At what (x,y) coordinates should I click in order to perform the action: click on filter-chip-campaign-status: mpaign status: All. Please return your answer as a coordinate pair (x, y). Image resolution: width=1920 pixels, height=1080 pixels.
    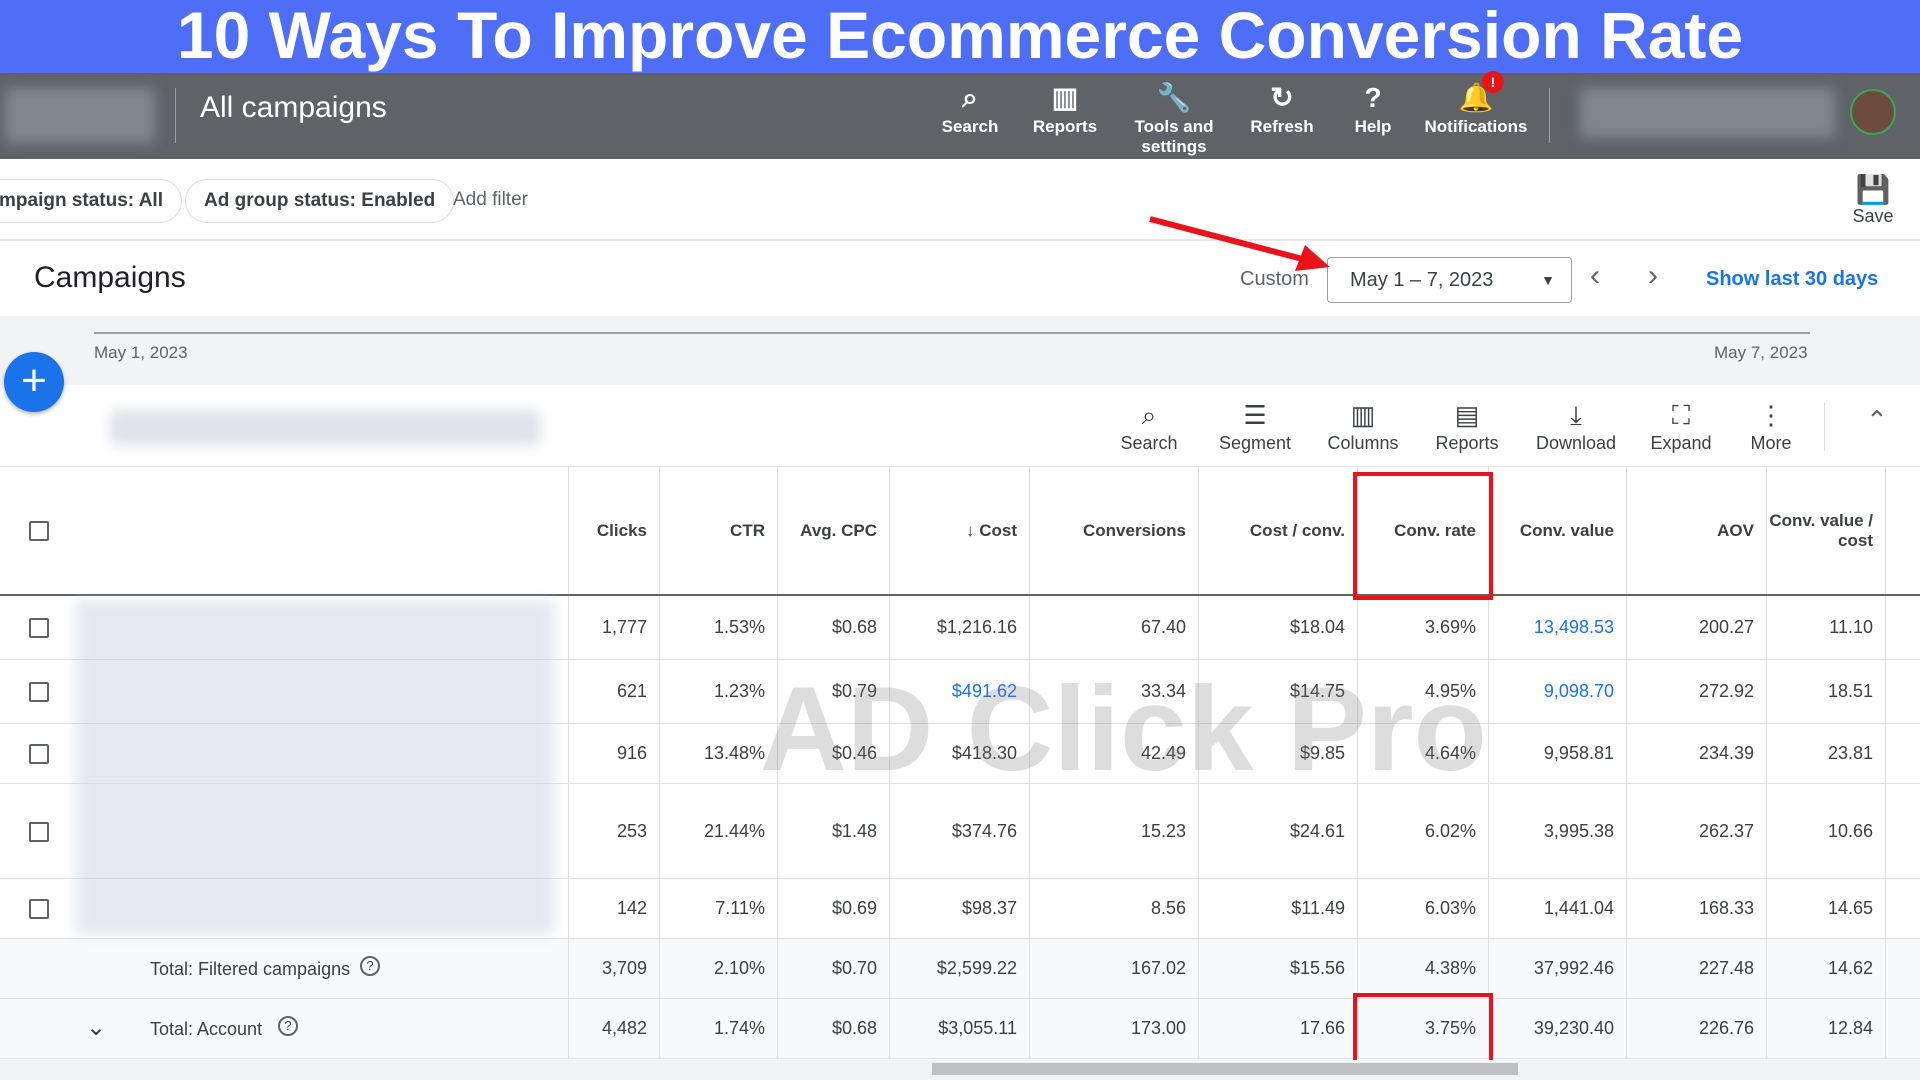
    Looking at the image, I should click on (91, 201).